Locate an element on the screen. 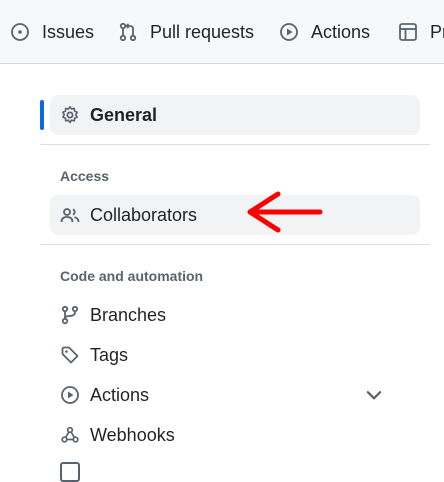 The image size is (444, 482). tab-issues: Issues is located at coordinates (52, 31).